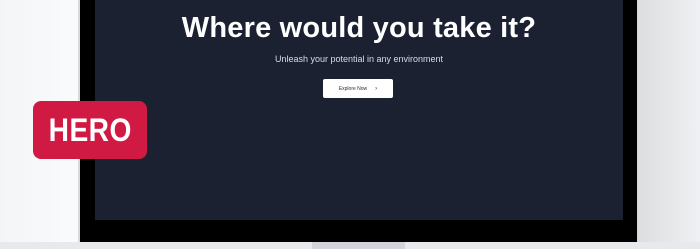 This screenshot has width=700, height=249. What do you see at coordinates (359, 28) in the screenshot?
I see `hero-headline: Where would you take it?` at bounding box center [359, 28].